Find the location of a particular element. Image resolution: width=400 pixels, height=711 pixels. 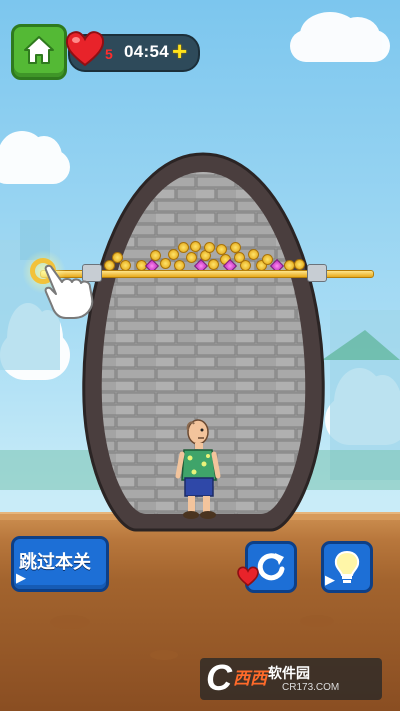

home-icon is located at coordinates (39, 50).